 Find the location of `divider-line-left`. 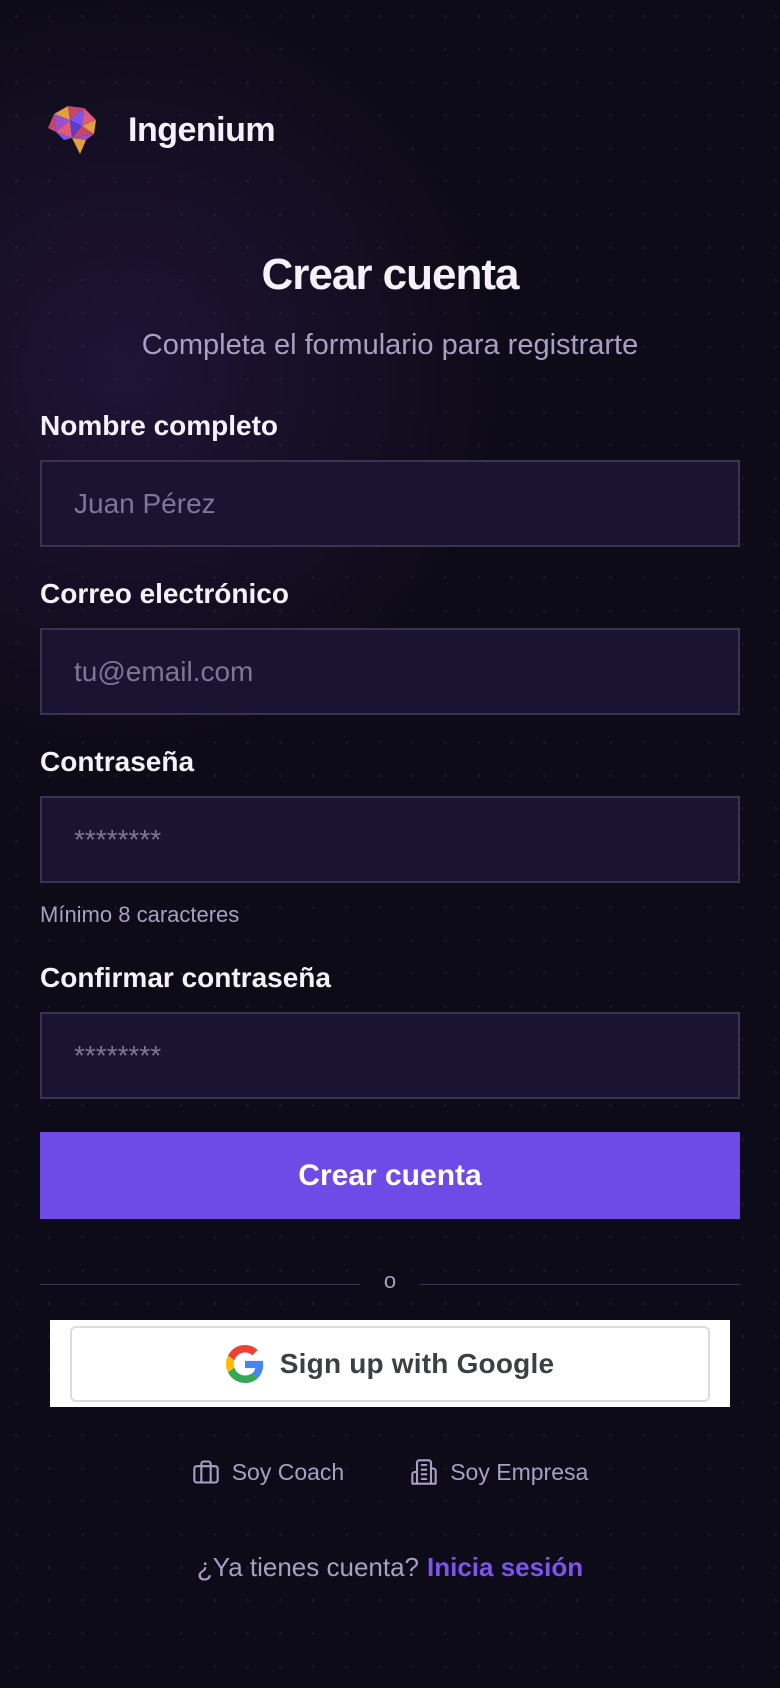

divider-line-left is located at coordinates (200, 1284).